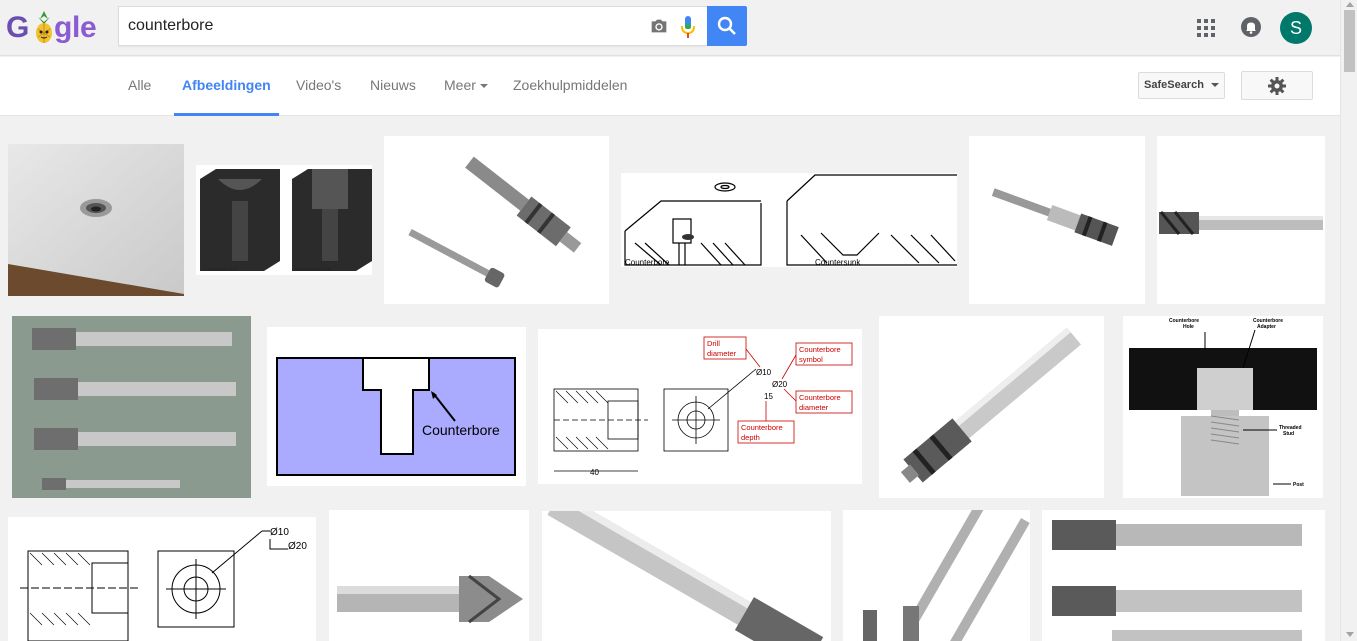 The image size is (1357, 641). I want to click on dimension-label: 40, so click(594, 472).